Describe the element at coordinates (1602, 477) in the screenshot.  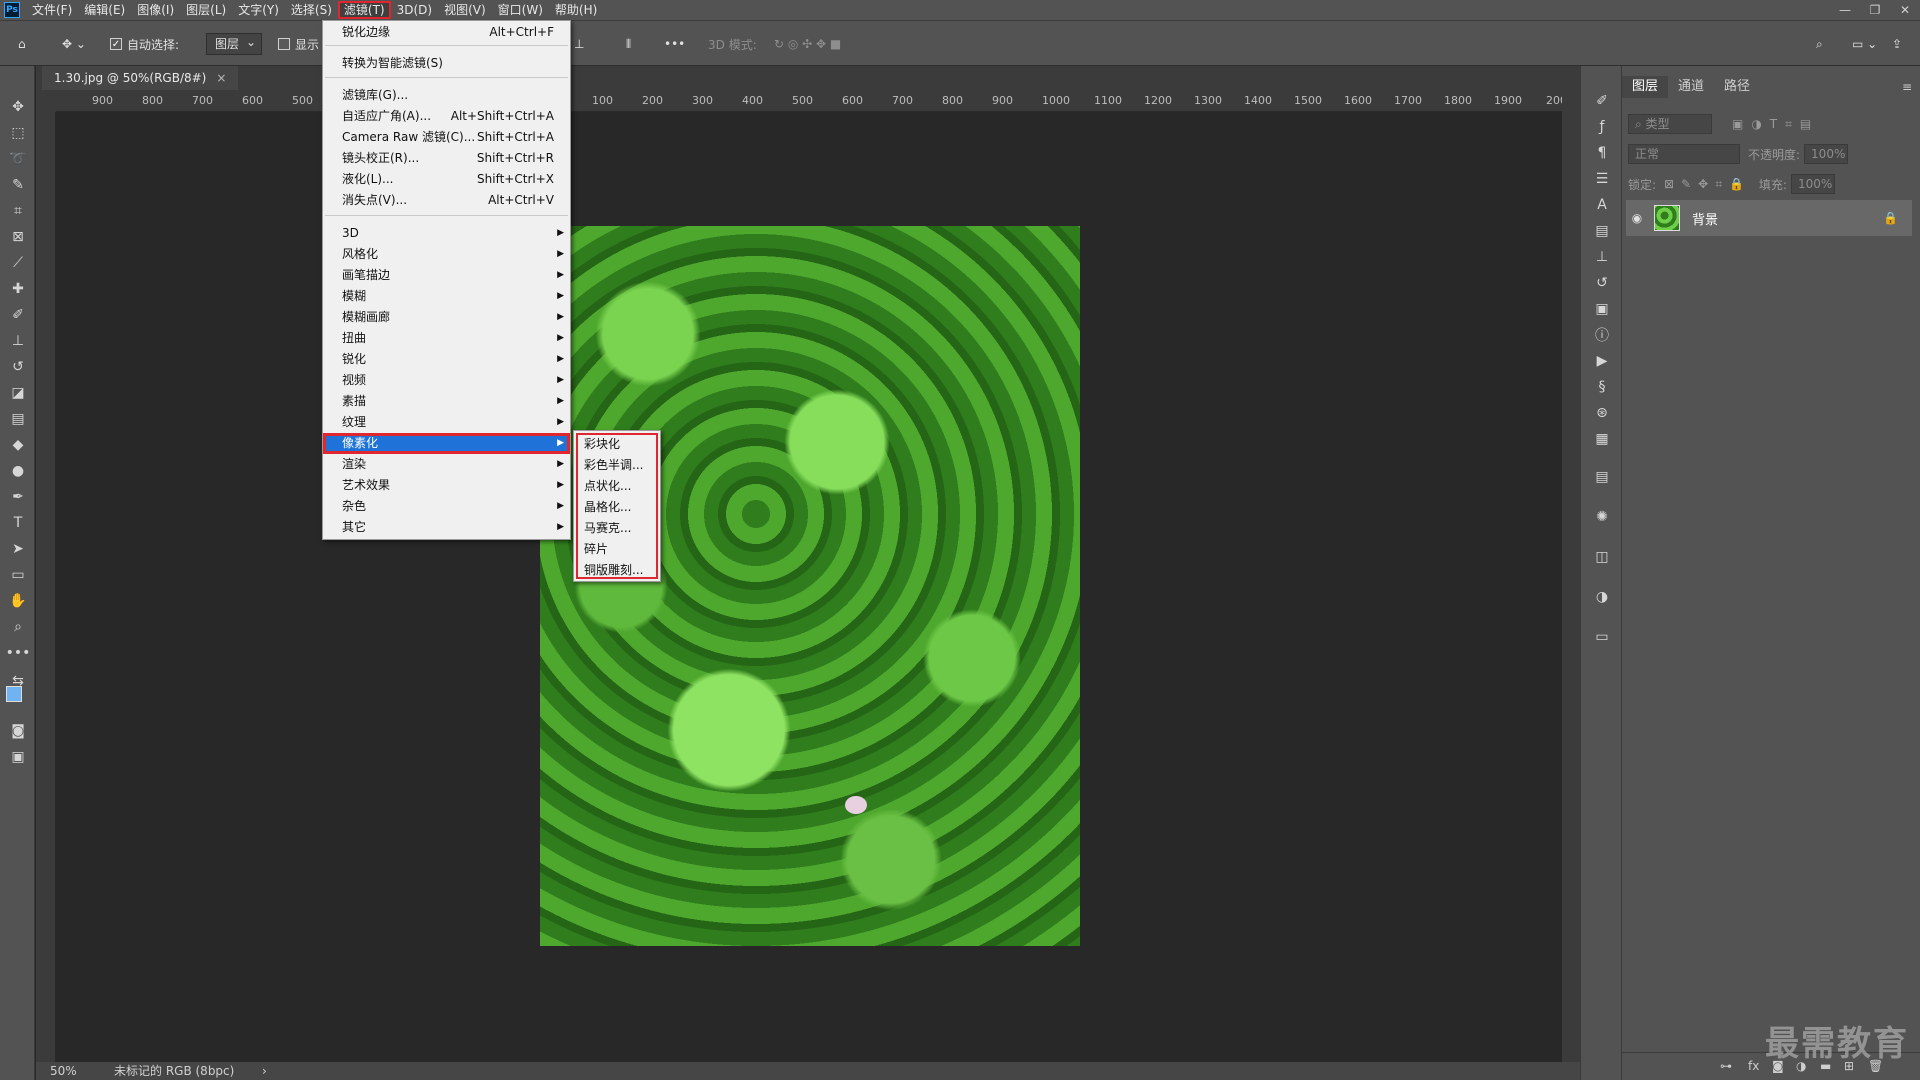
I see `notes-icon: ▤` at that location.